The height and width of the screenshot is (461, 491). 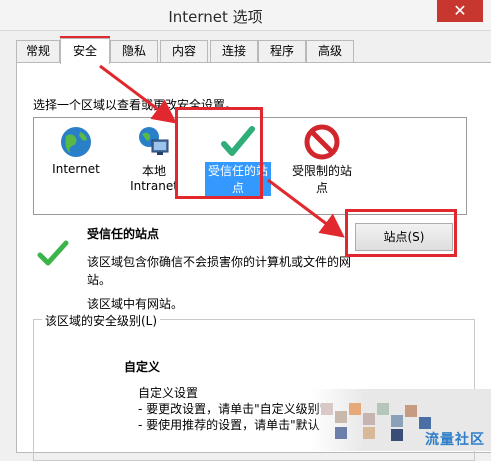 I want to click on zone-label: 本地 Intranet, so click(x=154, y=178).